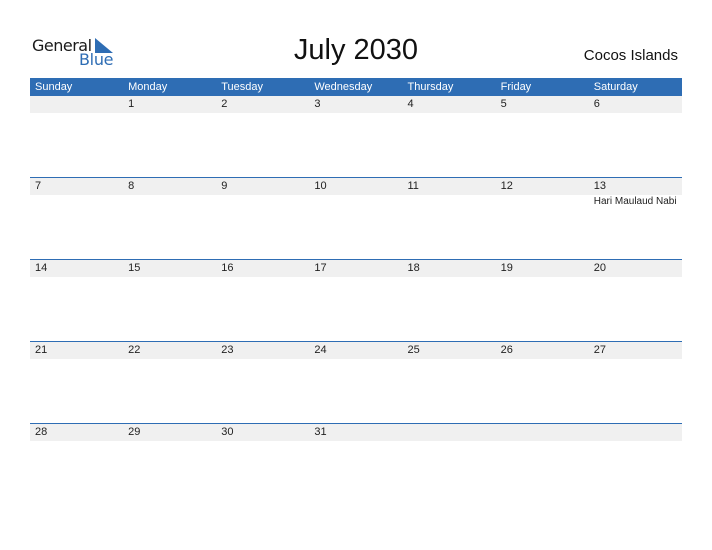 The height and width of the screenshot is (550, 712). What do you see at coordinates (503, 104) in the screenshot?
I see `day-number: 5` at bounding box center [503, 104].